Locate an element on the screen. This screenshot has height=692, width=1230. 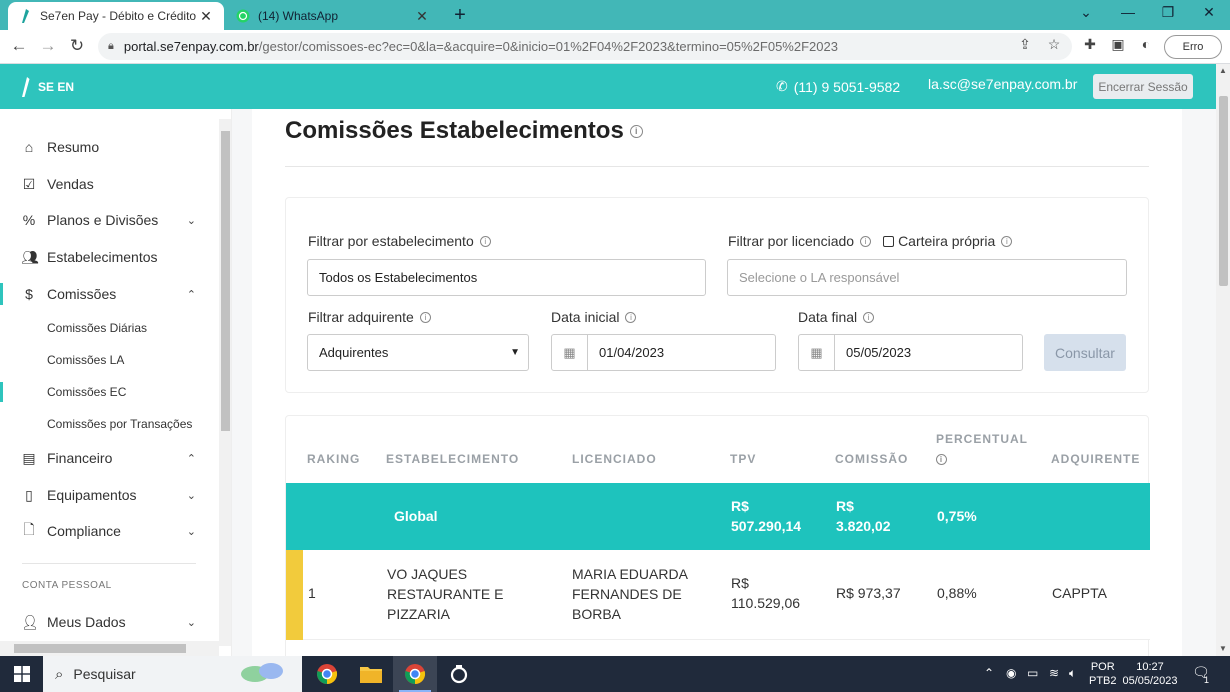
sidebar-item-label: Equipamentos is located at coordinates (92, 495).